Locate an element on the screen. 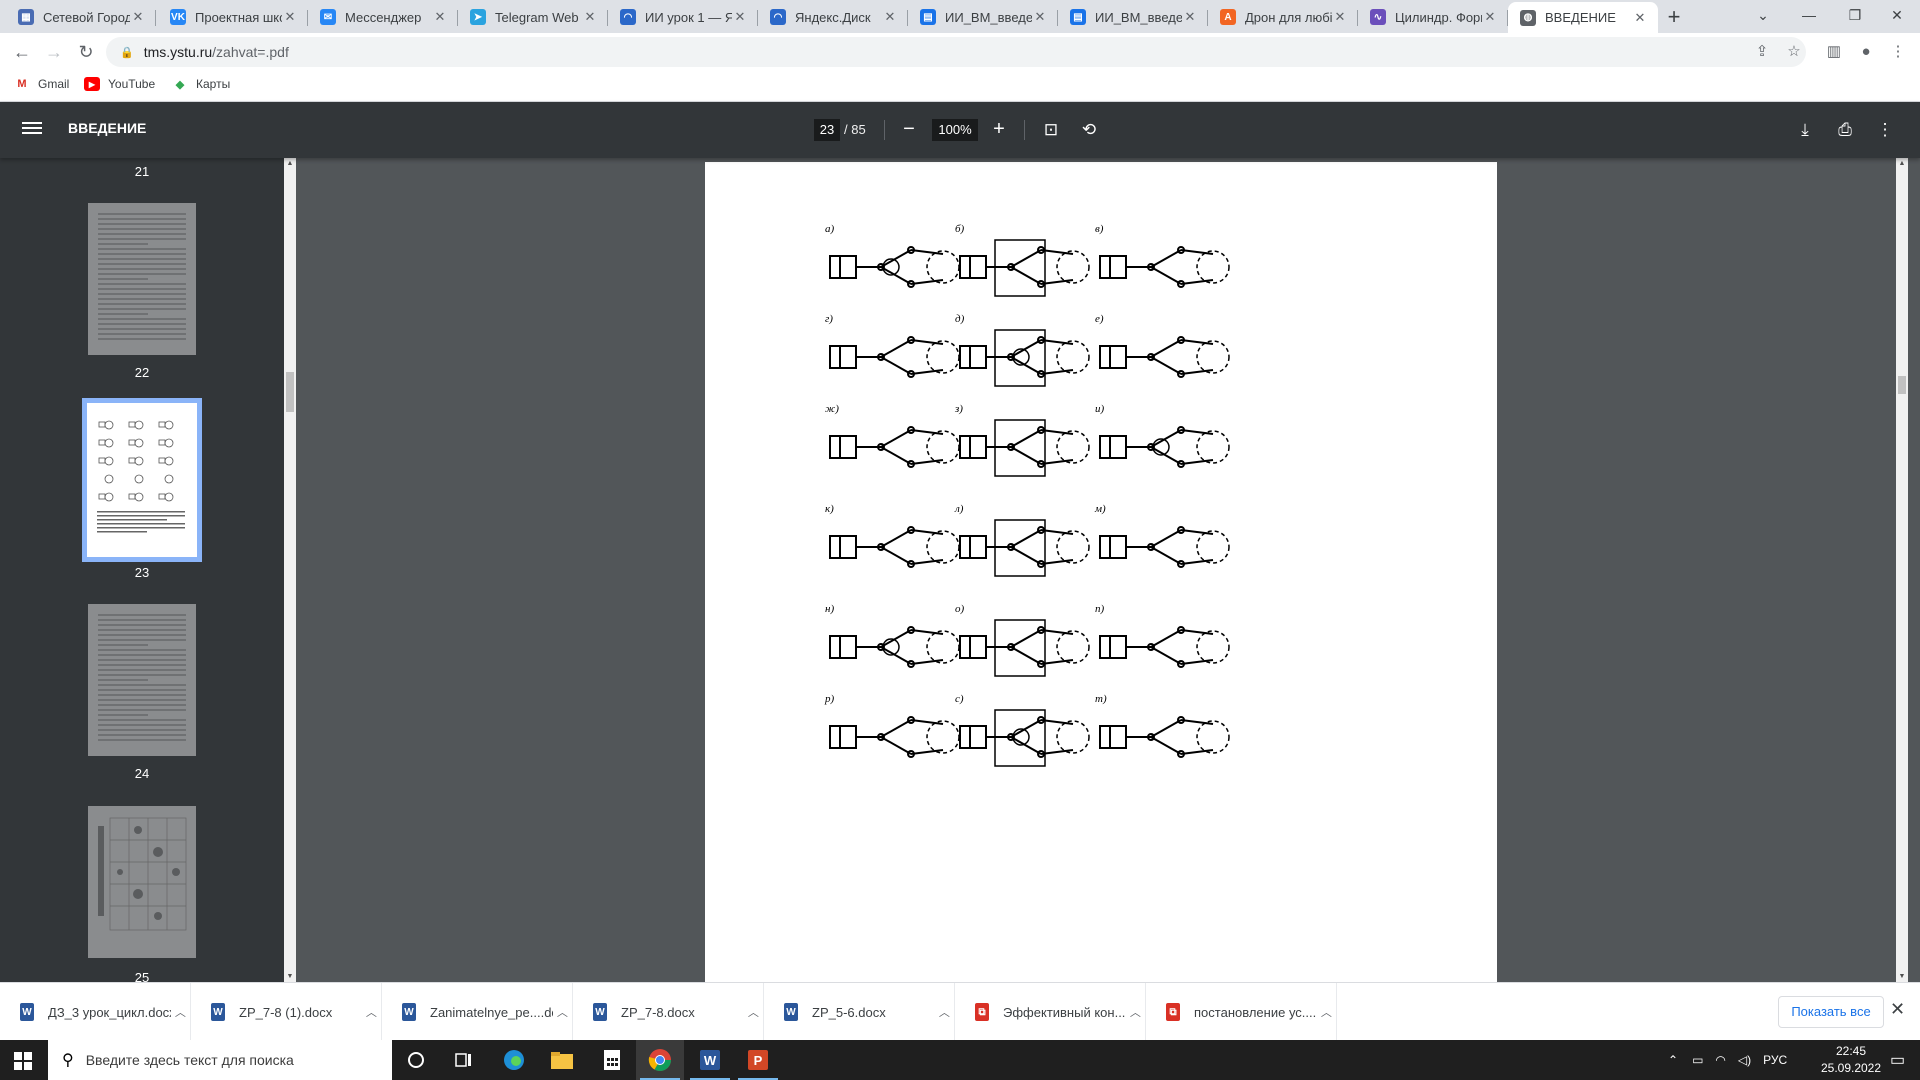 This screenshot has height=1080, width=1920. tab-7: ▤ ИИ_ВМ_введен ✕ is located at coordinates (983, 17).